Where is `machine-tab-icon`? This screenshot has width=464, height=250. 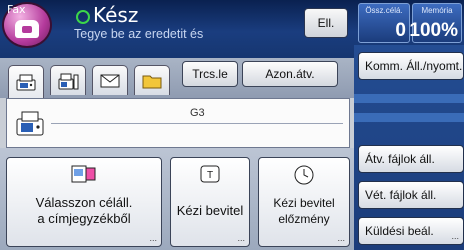
machine-tab-icon is located at coordinates (26, 82).